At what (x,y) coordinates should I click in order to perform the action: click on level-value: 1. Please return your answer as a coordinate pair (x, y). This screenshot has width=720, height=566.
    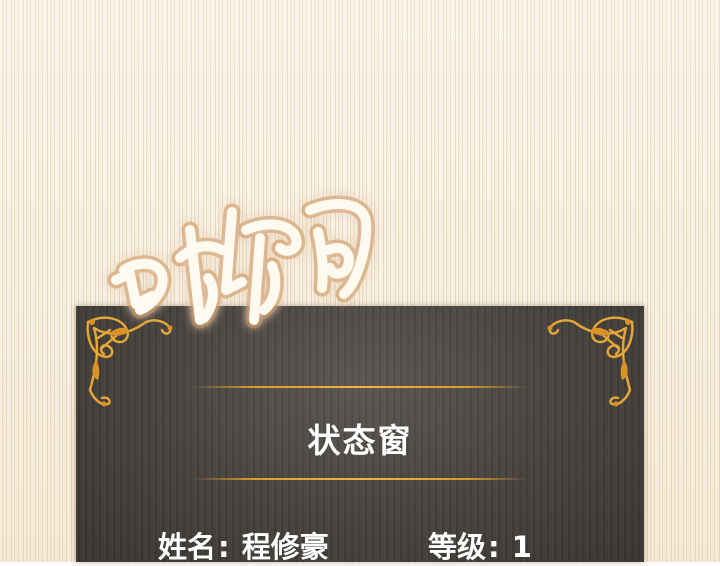
    Looking at the image, I should click on (521, 547).